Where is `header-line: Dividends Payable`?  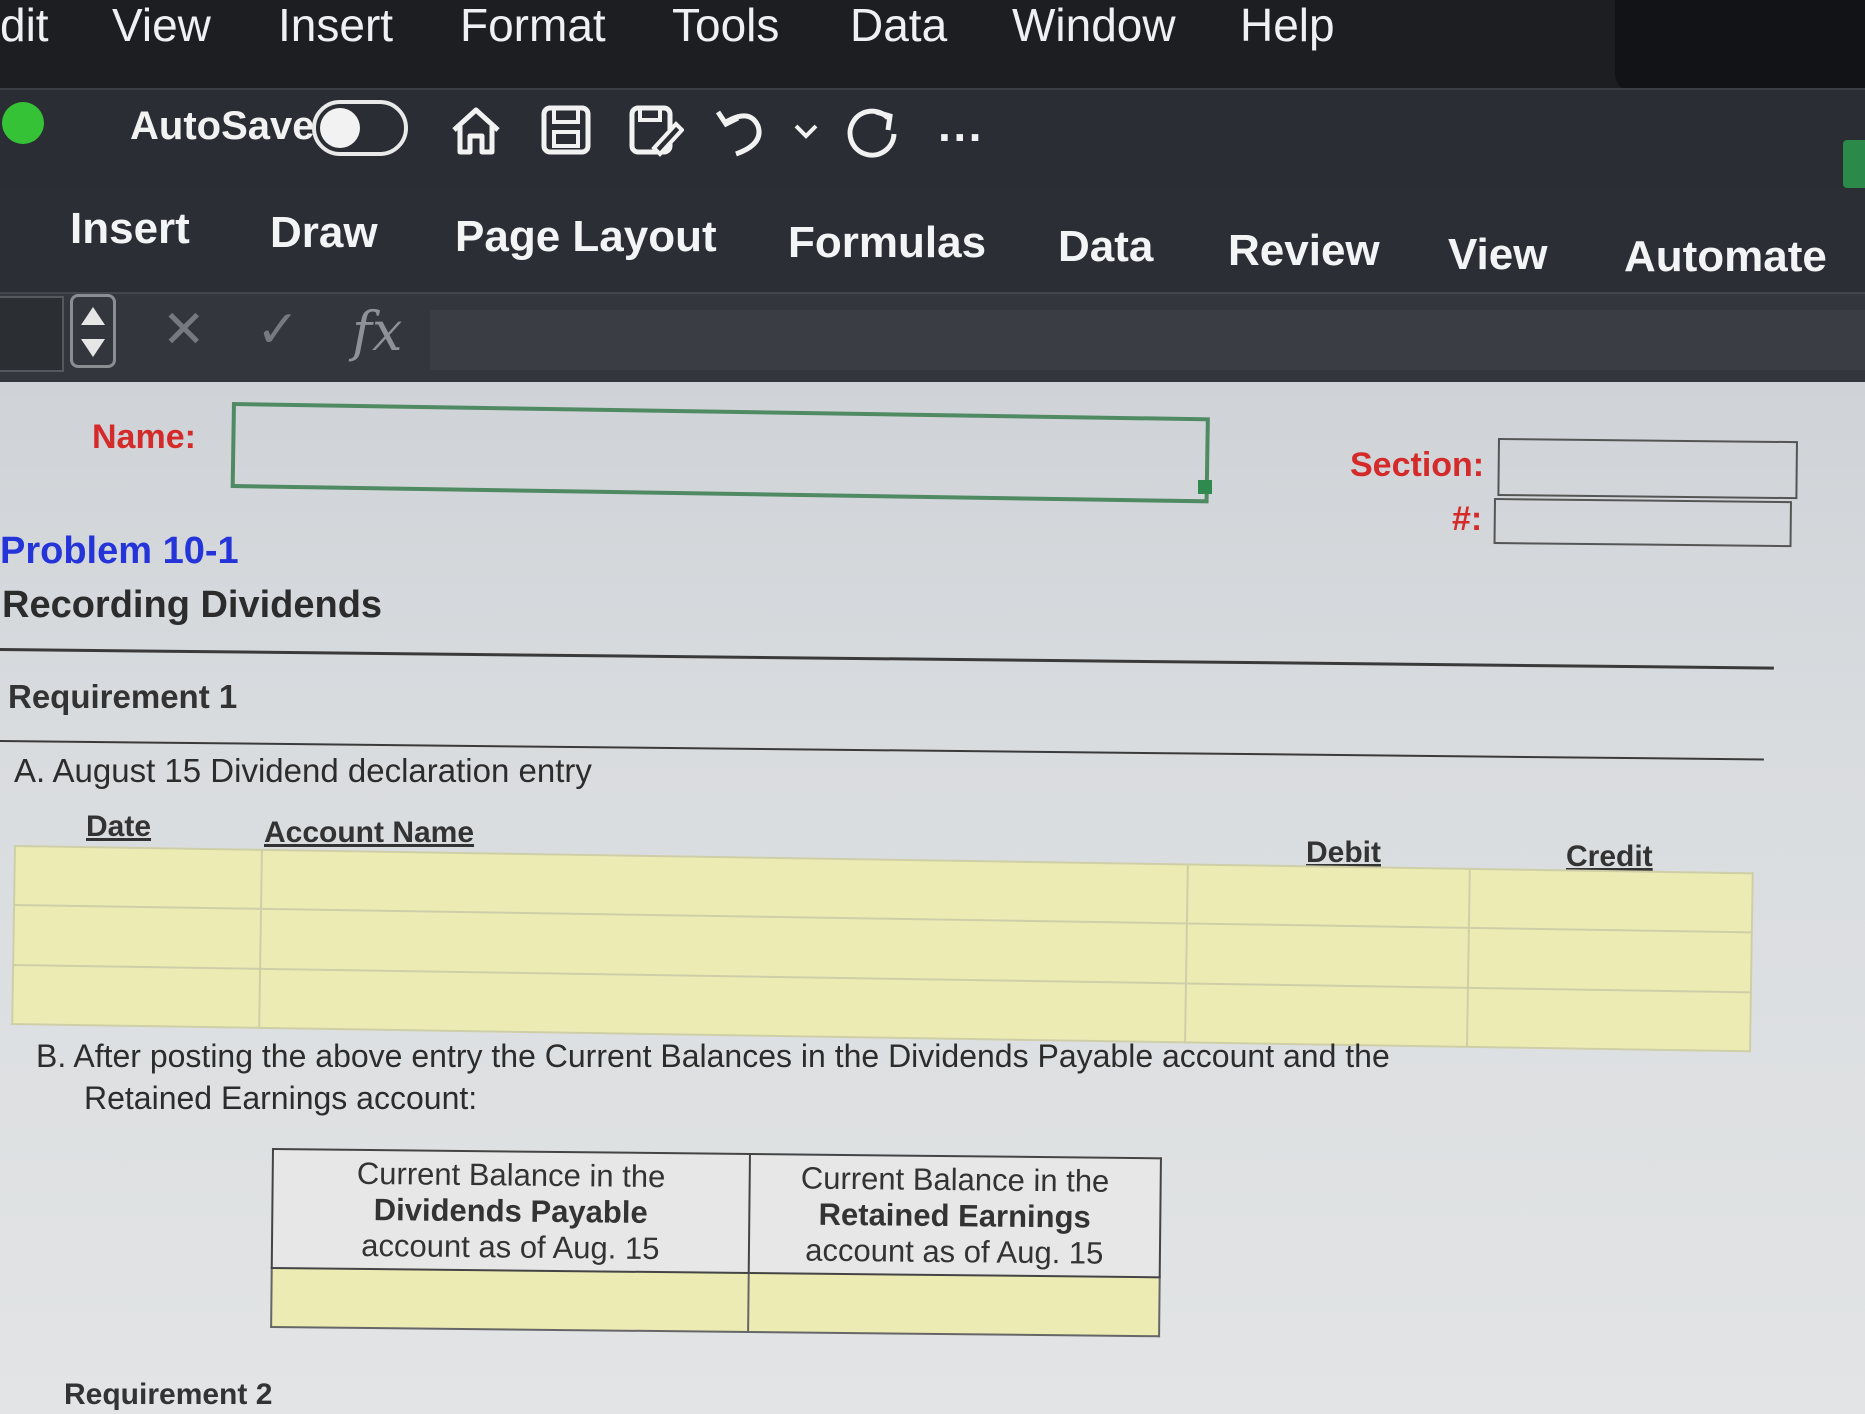 header-line: Dividends Payable is located at coordinates (510, 1210).